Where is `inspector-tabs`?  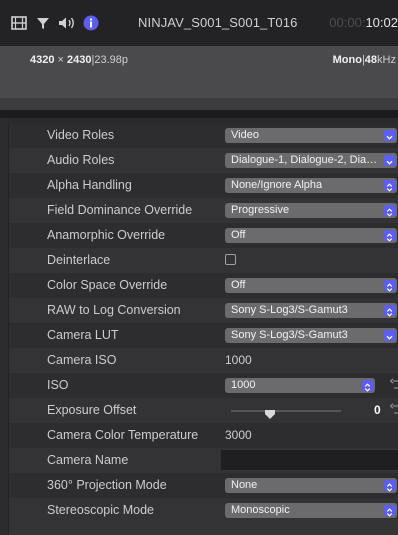
inspector-tabs is located at coordinates (58, 23).